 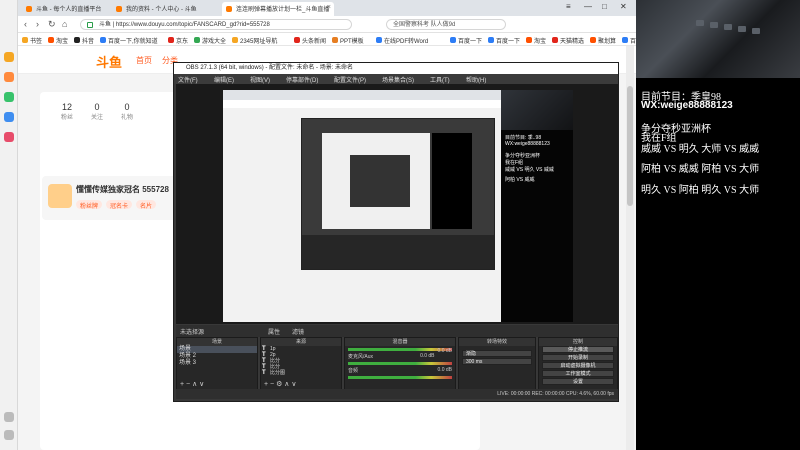 I want to click on tab-label: 我的资料 - 个人中心 - 斗鱼, so click(x=161, y=10).